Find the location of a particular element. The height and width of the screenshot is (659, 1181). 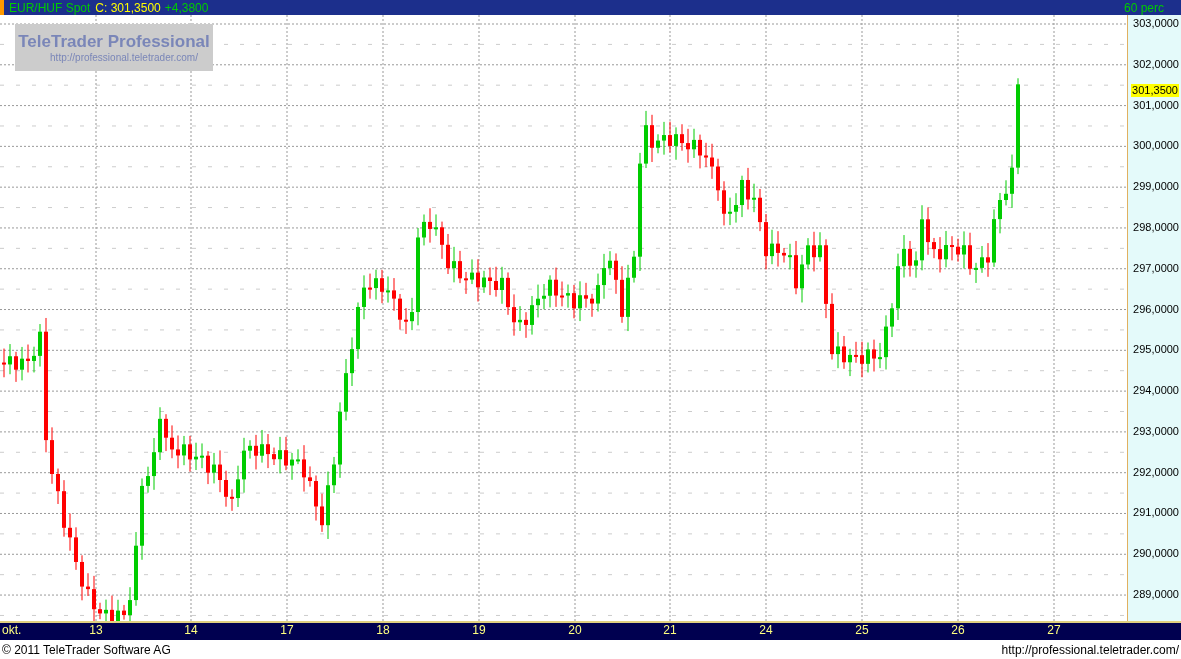

price-axis-label: 301,0000 is located at coordinates (1156, 105).